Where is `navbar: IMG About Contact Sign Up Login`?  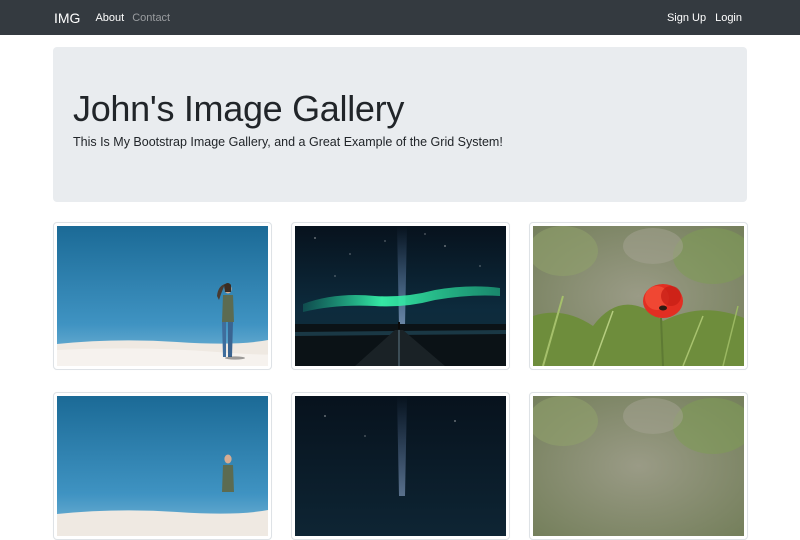
navbar: IMG About Contact Sign Up Login is located at coordinates (400, 17).